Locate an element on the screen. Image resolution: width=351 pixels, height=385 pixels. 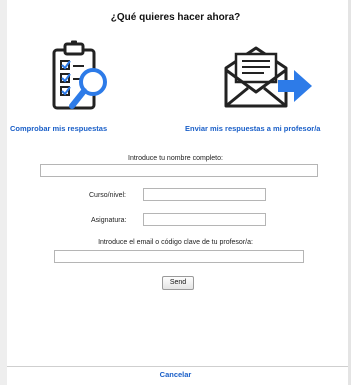
dialog-title: ¿Qué quieres hacer ahora? is located at coordinates (175, 17).